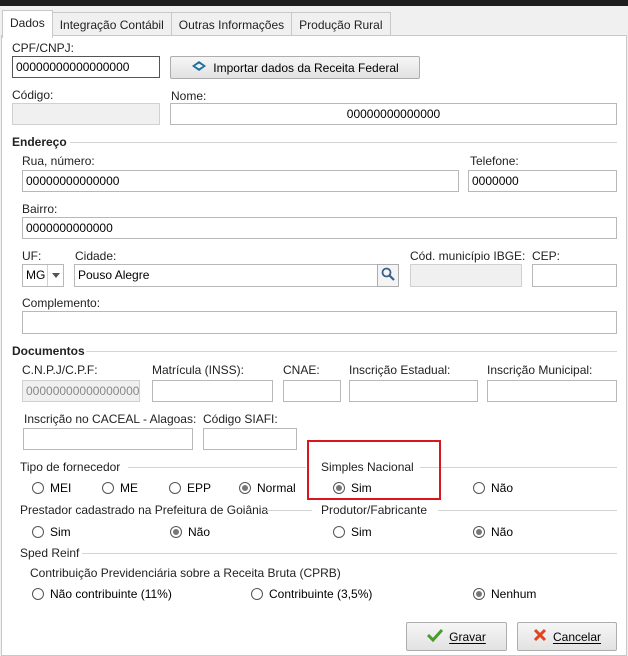 The height and width of the screenshot is (656, 628). I want to click on cancelar-button: Cancelar, so click(567, 636).